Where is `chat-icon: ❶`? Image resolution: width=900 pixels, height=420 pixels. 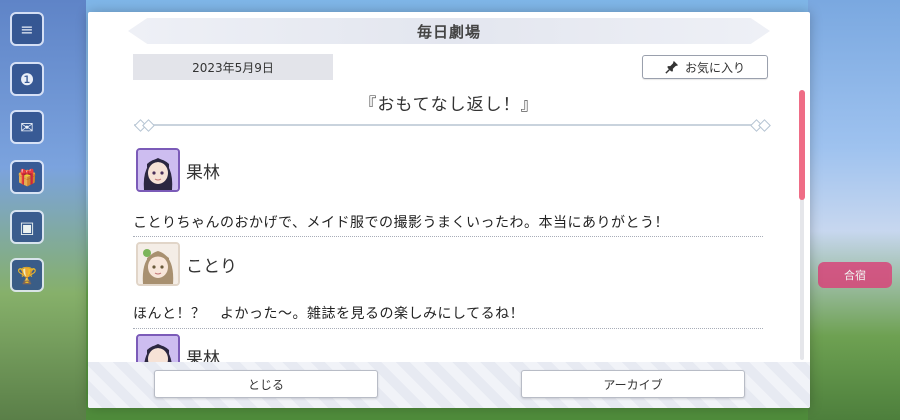 chat-icon: ❶ is located at coordinates (27, 79).